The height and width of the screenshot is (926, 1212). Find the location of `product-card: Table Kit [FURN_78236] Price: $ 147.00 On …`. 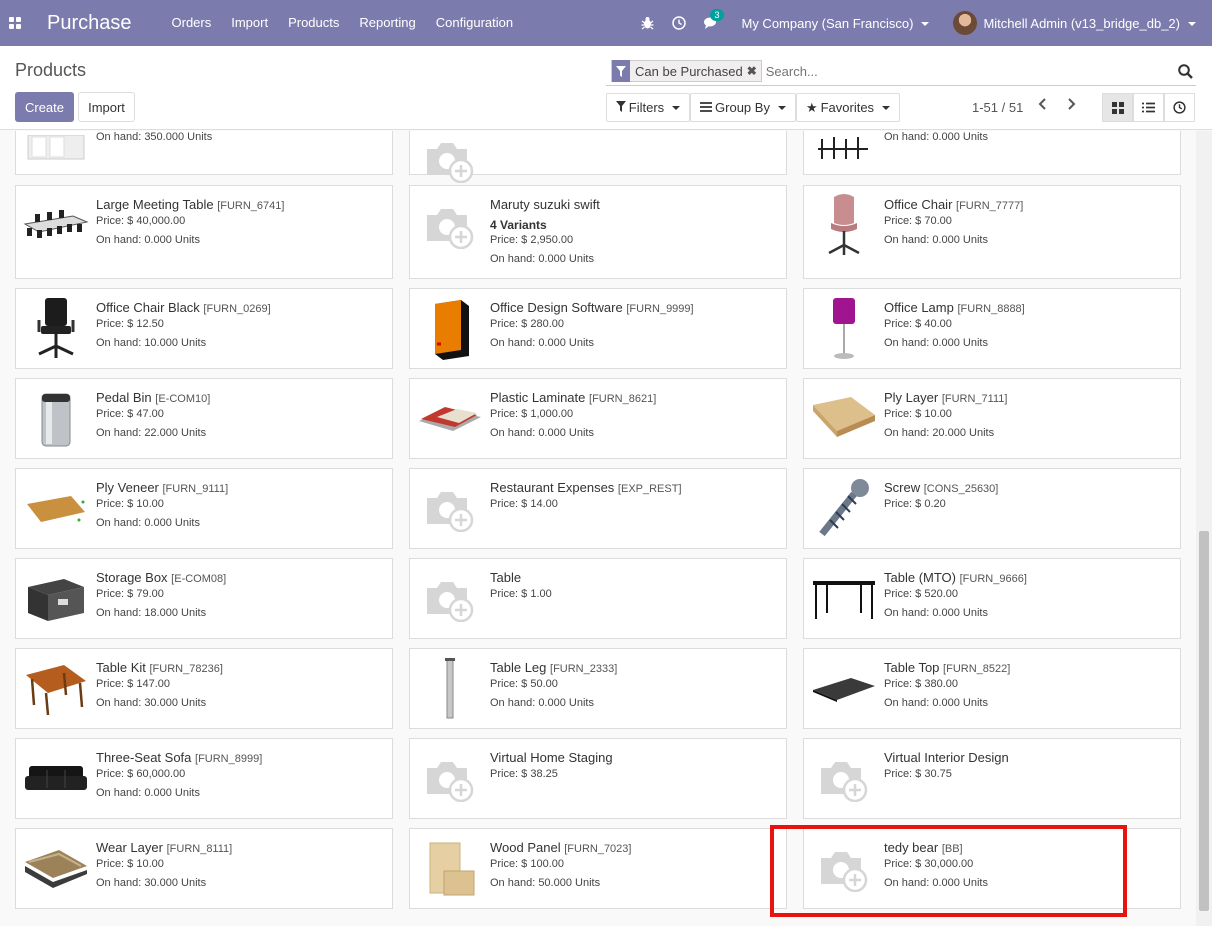

product-card: Table Kit [FURN_78236] Price: $ 147.00 On … is located at coordinates (204, 688).